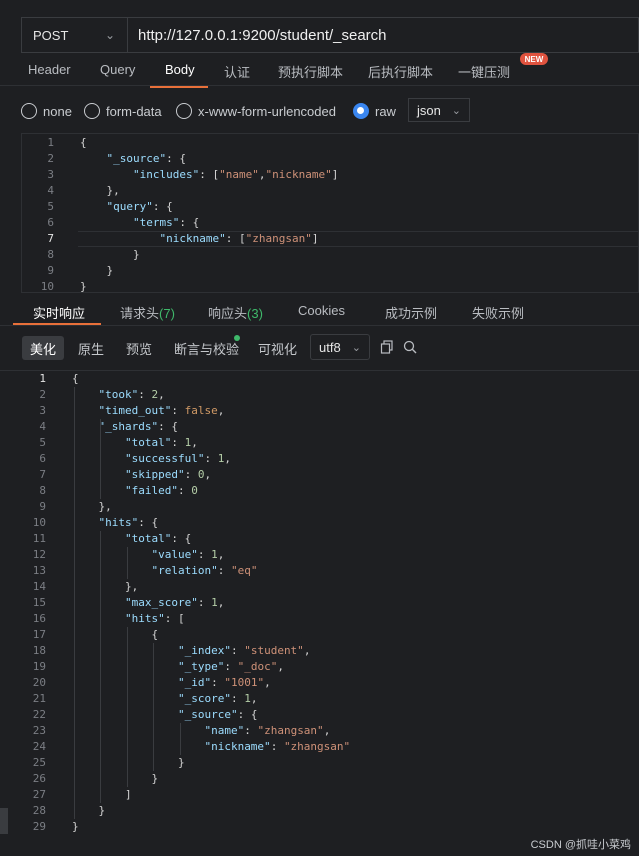 The height and width of the screenshot is (856, 639). What do you see at coordinates (330, 159) in the screenshot?
I see `code-line: 2 "_source": {` at bounding box center [330, 159].